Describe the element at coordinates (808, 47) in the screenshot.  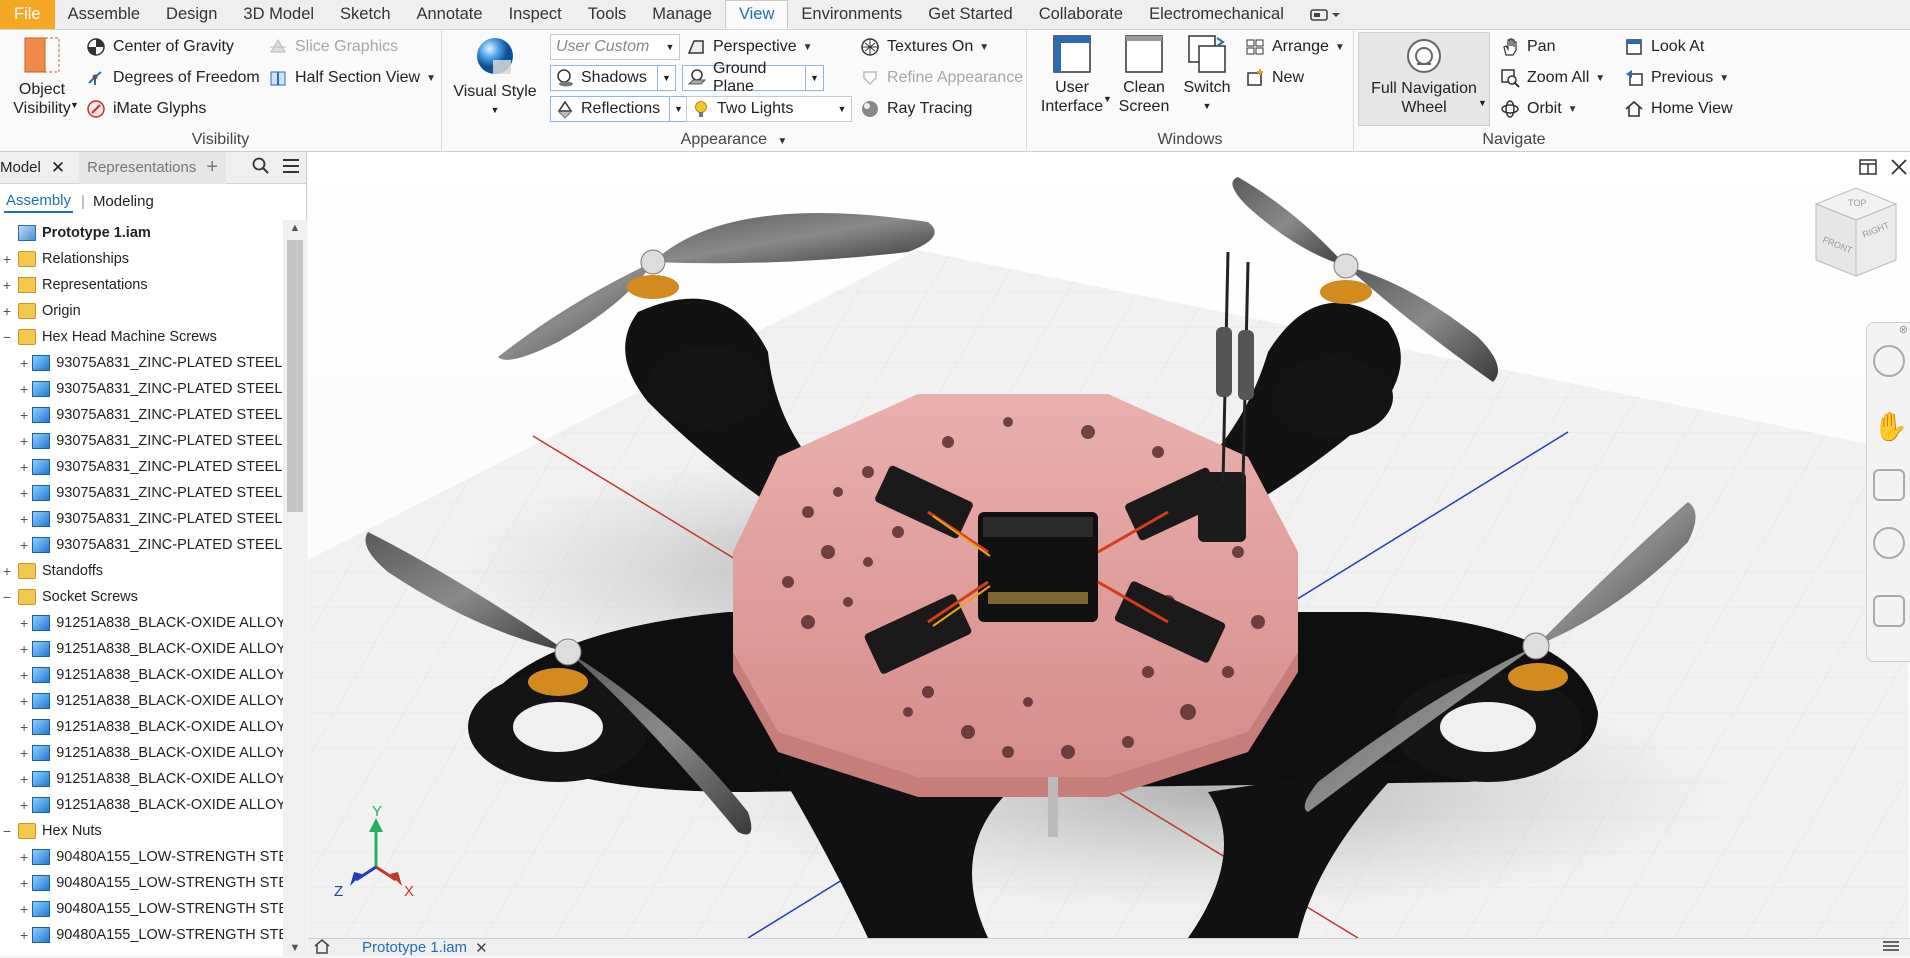
I see `perspective-caret-icon: ▼` at that location.